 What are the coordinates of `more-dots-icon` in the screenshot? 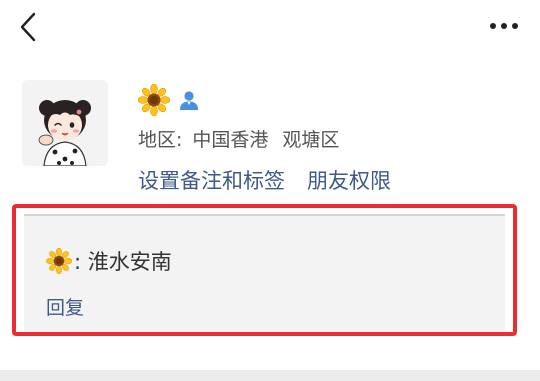 It's located at (504, 26).